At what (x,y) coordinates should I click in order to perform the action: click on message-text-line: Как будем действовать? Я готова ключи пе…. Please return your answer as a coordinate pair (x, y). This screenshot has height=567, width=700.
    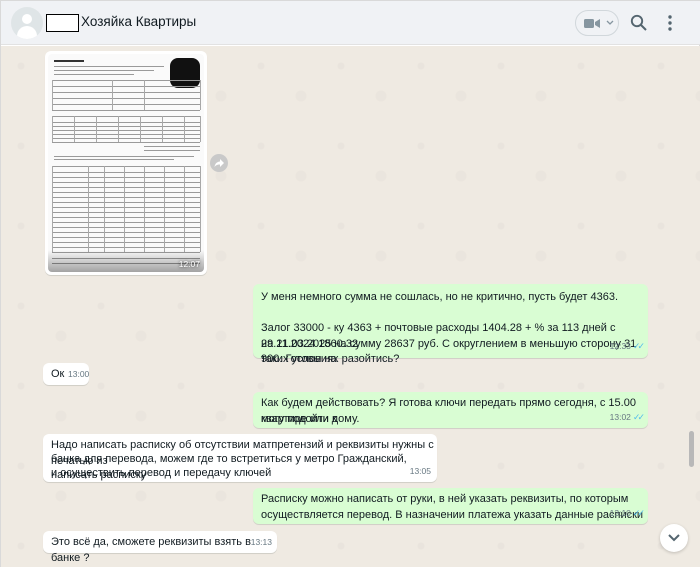
    Looking at the image, I should click on (448, 411).